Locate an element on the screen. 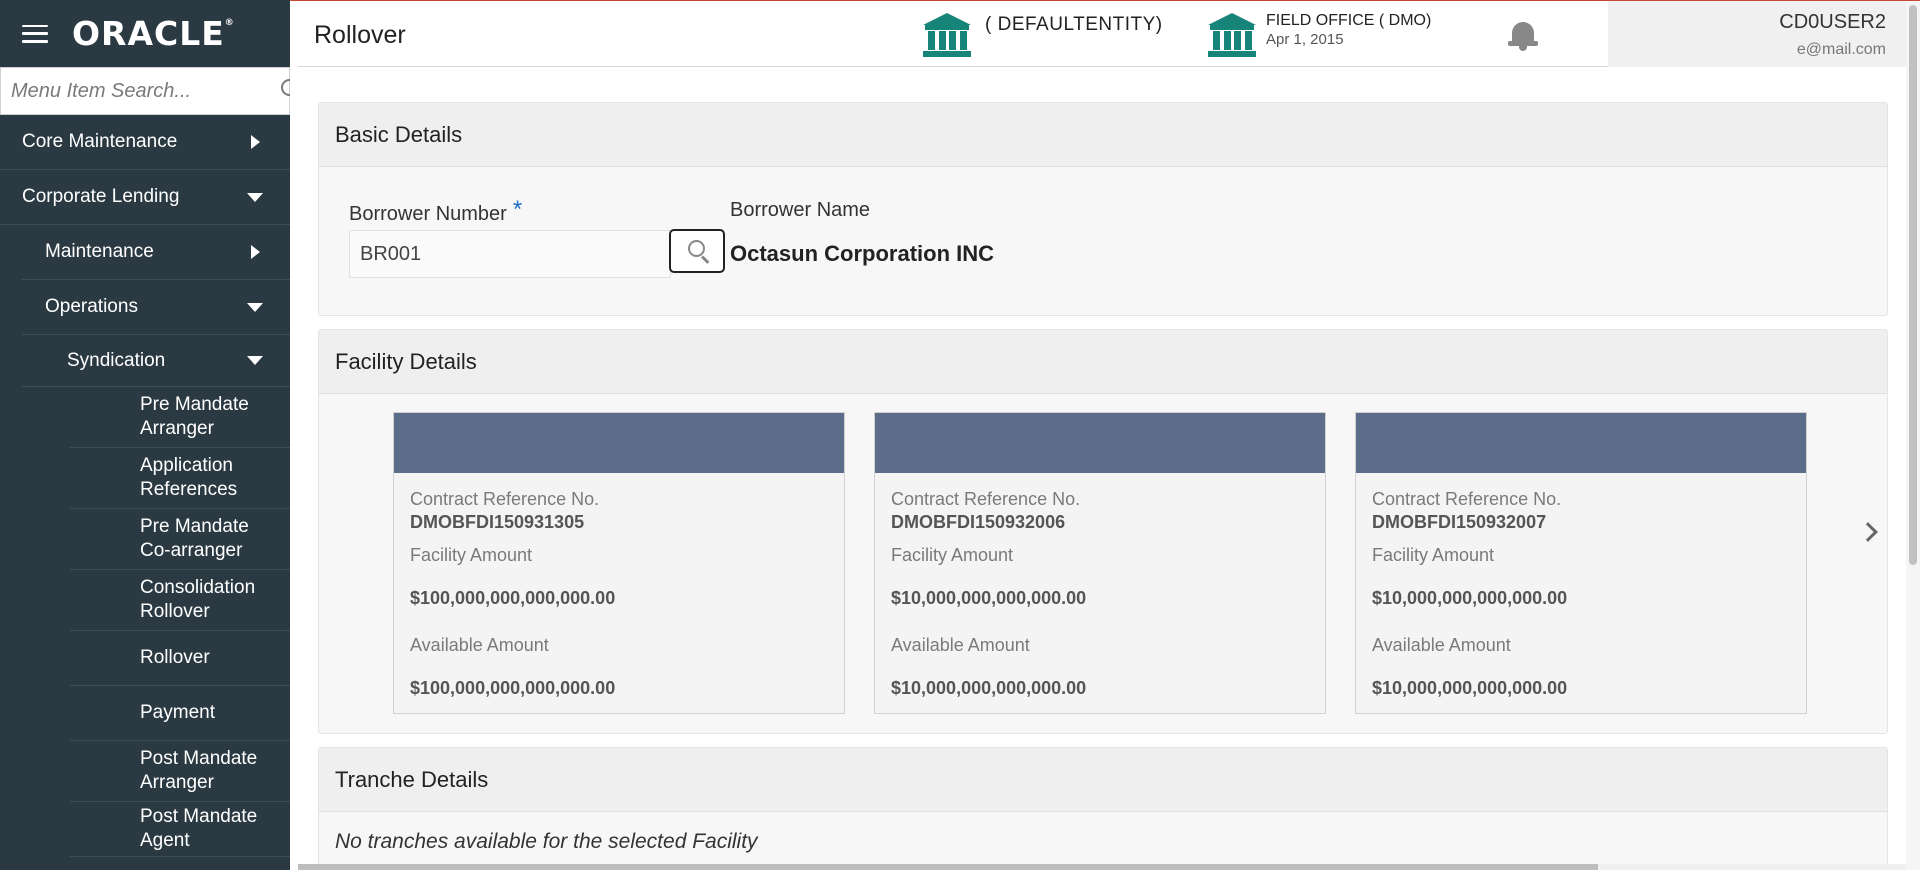 This screenshot has height=870, width=1920. user-email: e@mail.com is located at coordinates (1841, 49).